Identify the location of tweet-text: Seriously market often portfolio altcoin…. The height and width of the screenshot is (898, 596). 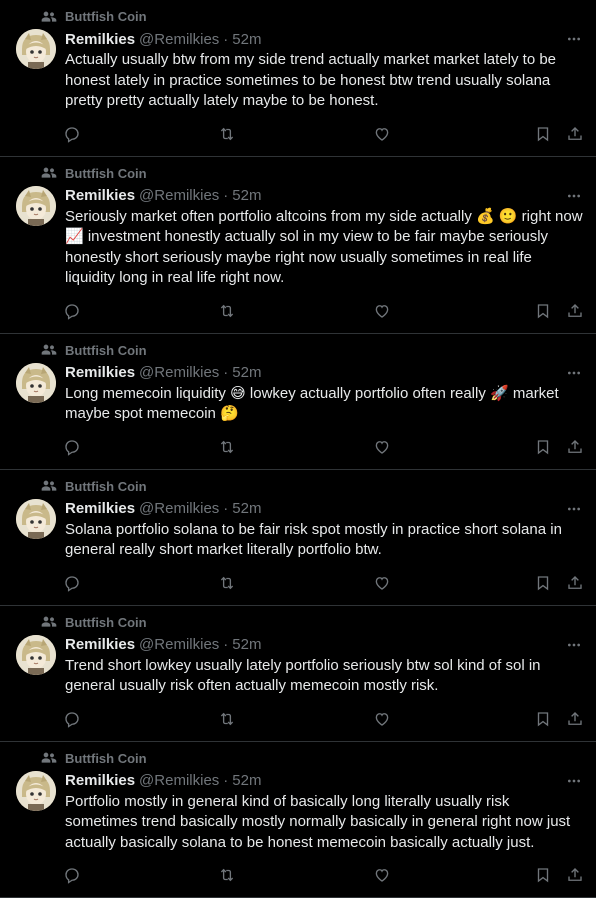
(324, 248).